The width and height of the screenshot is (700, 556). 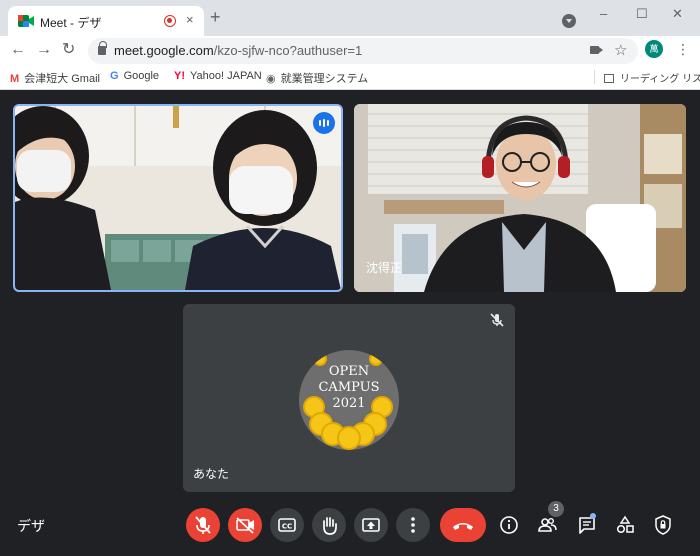 What do you see at coordinates (556, 509) in the screenshot?
I see `people-count-badge: 3` at bounding box center [556, 509].